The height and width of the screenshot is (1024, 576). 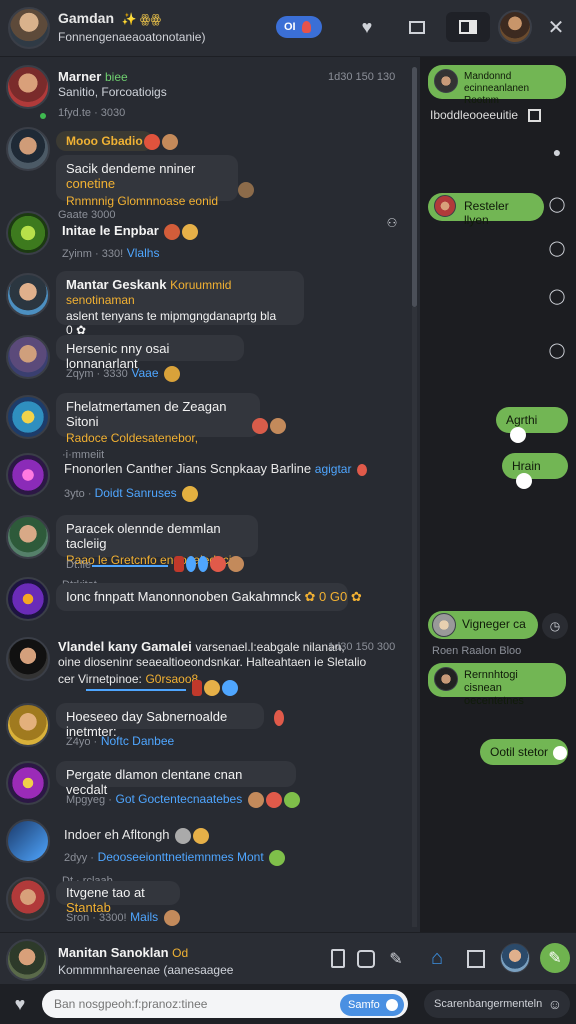 I want to click on copy-icon, so click(x=534, y=116).